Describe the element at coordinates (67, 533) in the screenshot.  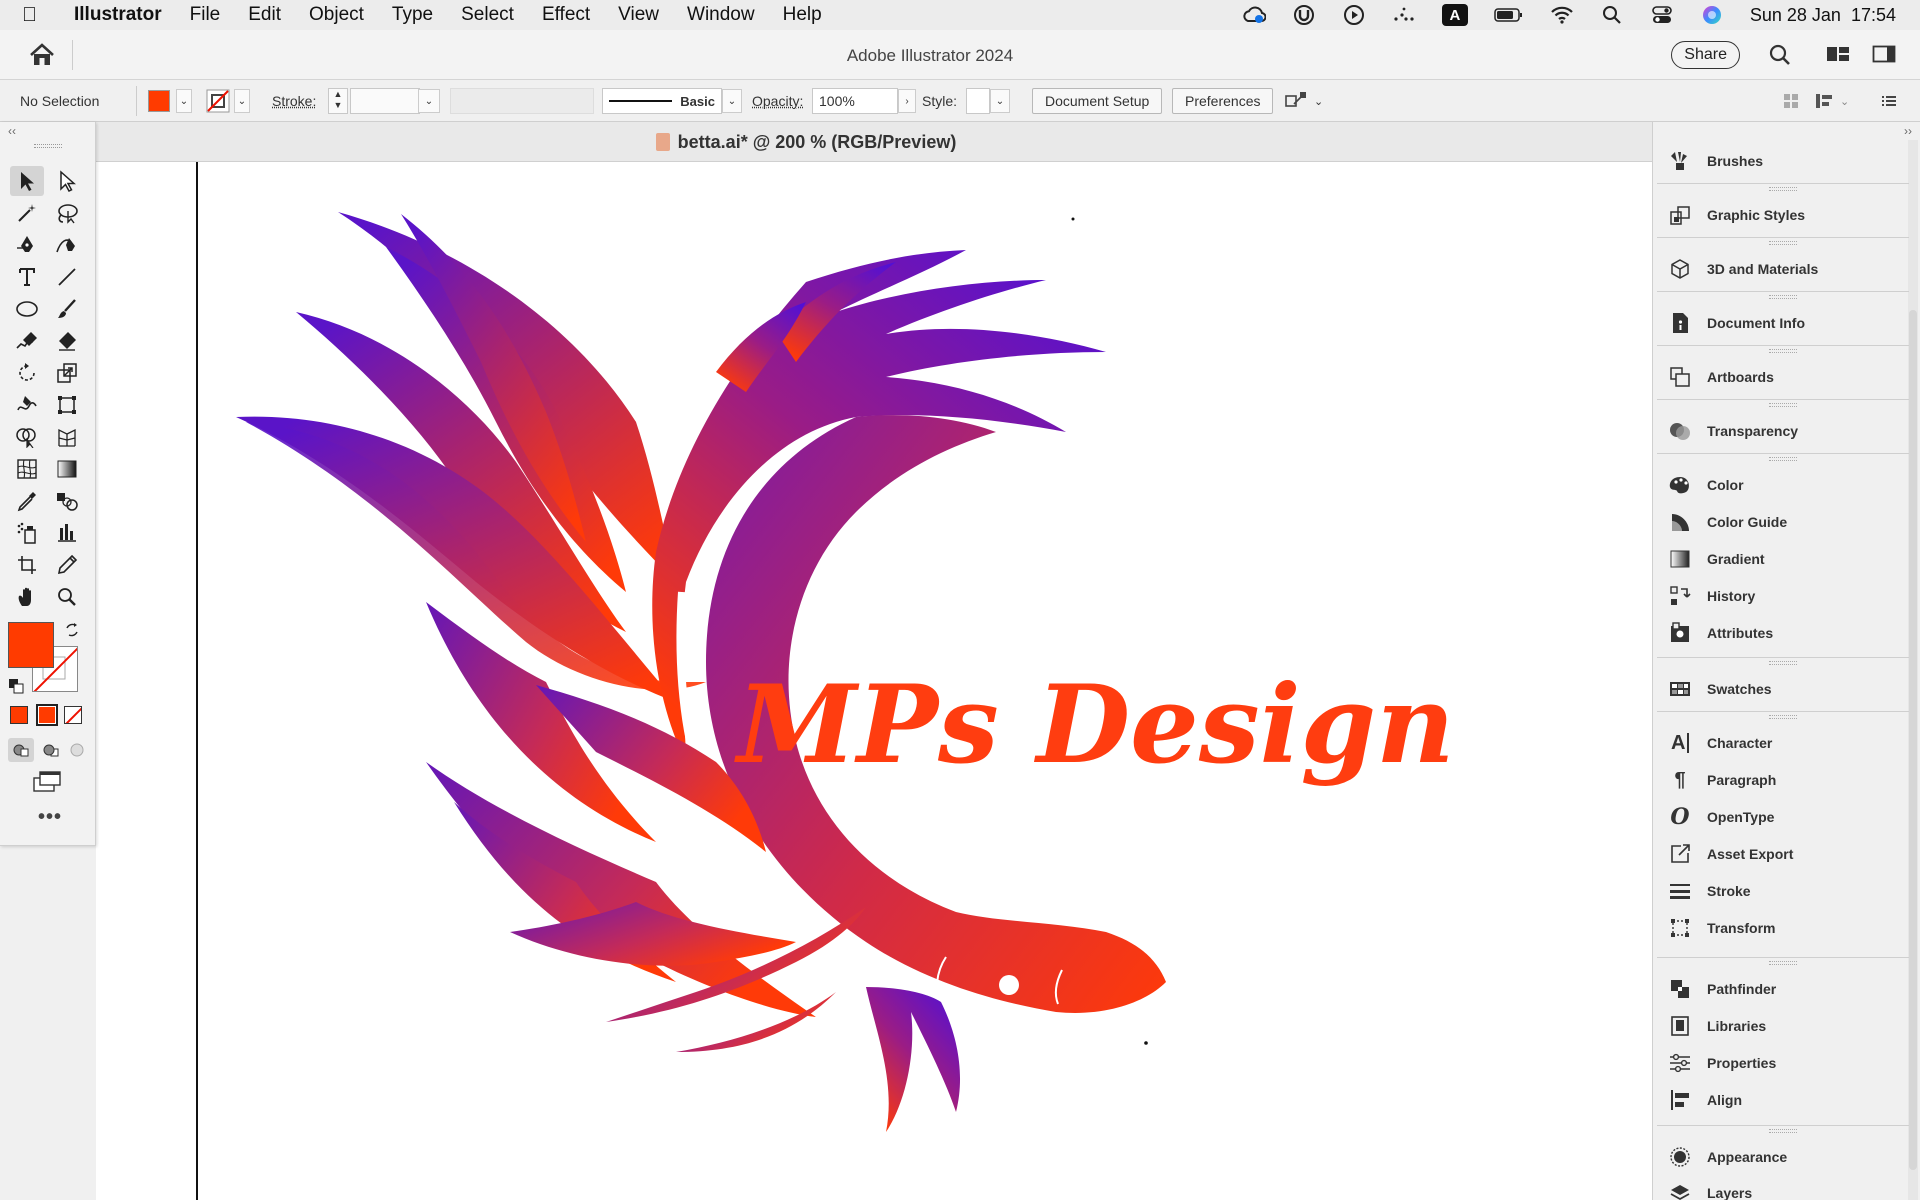
I see `column-graph-tool-icon` at that location.